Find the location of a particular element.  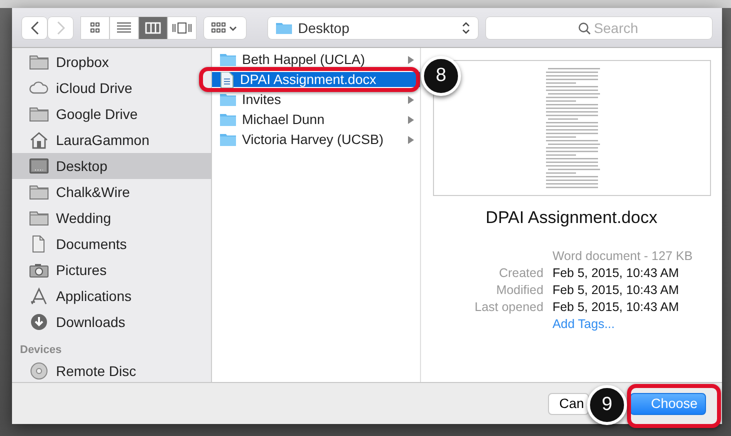

sidebar-item: Chalk&Wire is located at coordinates (111, 192).